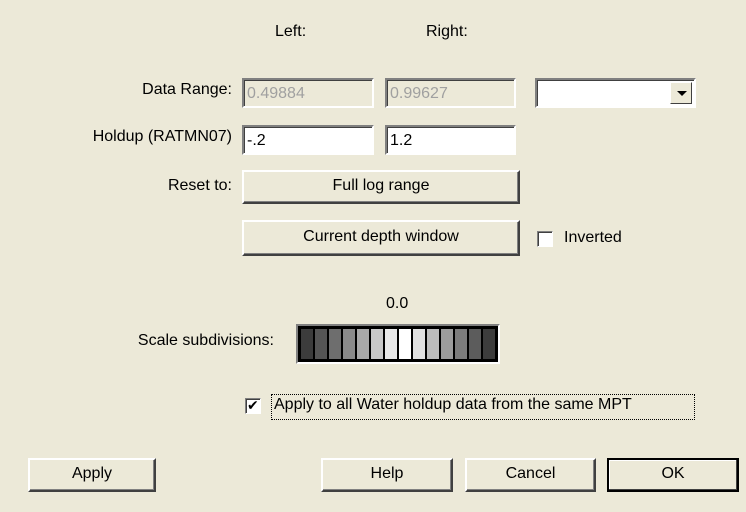 Image resolution: width=746 pixels, height=512 pixels. What do you see at coordinates (381, 238) in the screenshot?
I see `current-depth-window-button: Current depth window` at bounding box center [381, 238].